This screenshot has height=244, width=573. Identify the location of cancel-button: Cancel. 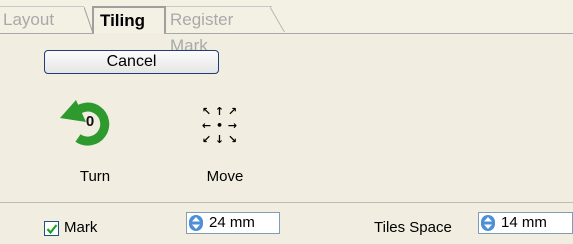
(131, 62).